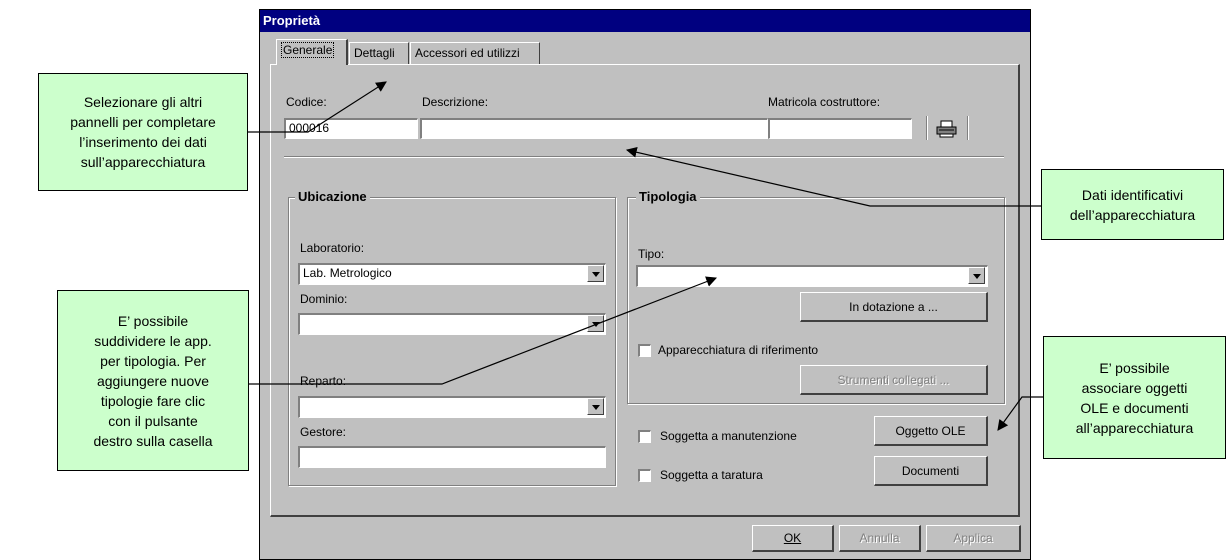 This screenshot has width=1231, height=560. What do you see at coordinates (931, 431) in the screenshot?
I see `oggetto-ole-button: Oggetto OLE` at bounding box center [931, 431].